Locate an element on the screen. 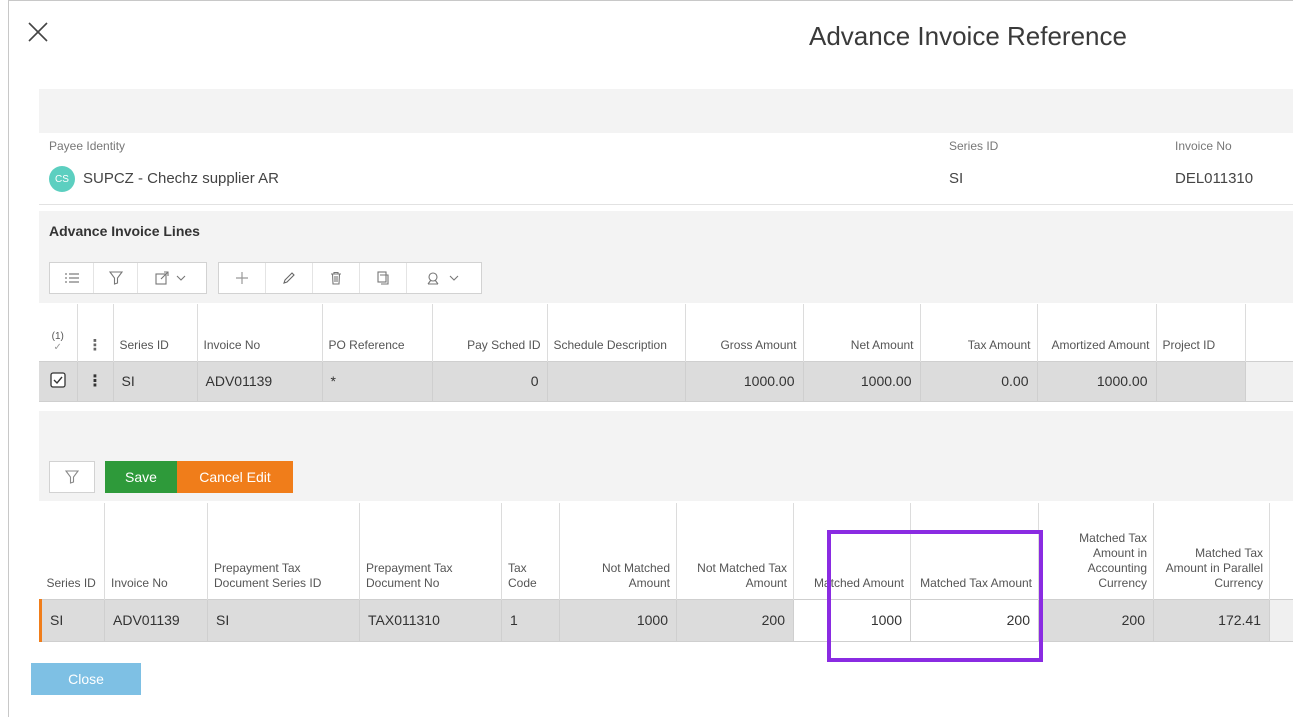 The height and width of the screenshot is (717, 1293). cell-pay-sched-id: 0 is located at coordinates (490, 381).